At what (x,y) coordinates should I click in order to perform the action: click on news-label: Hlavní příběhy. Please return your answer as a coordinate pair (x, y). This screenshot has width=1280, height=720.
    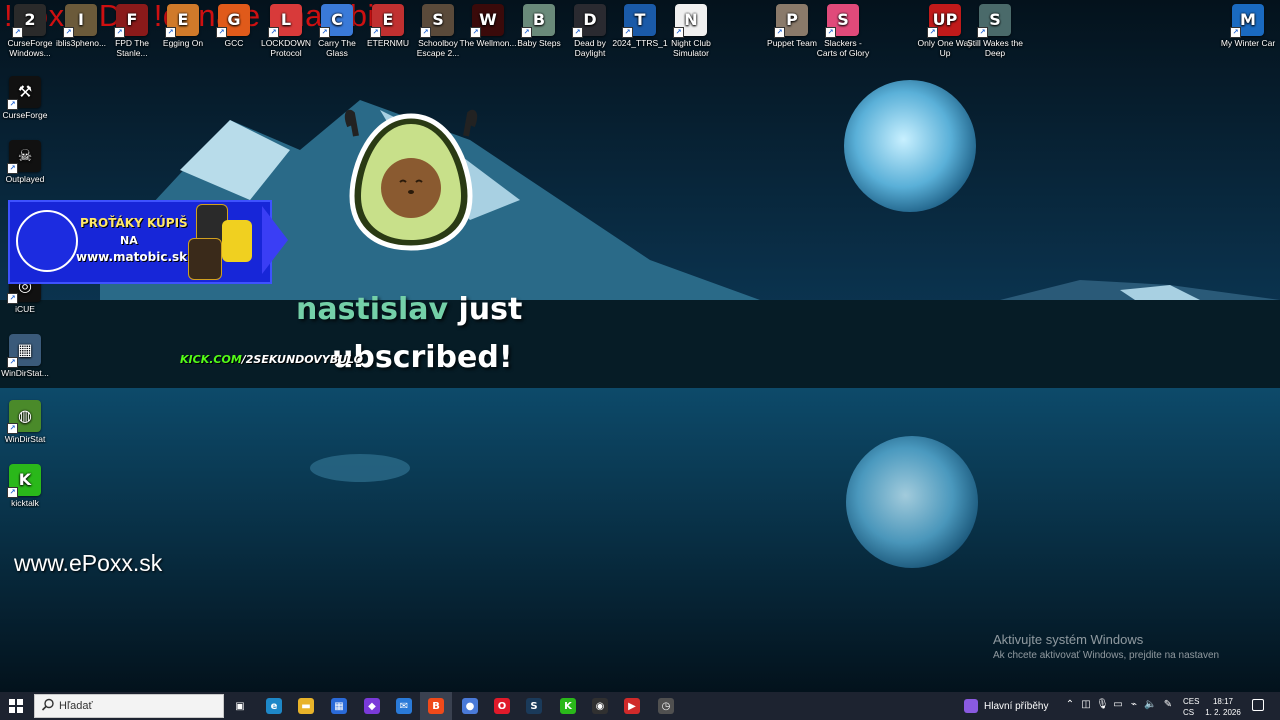
    Looking at the image, I should click on (1016, 706).